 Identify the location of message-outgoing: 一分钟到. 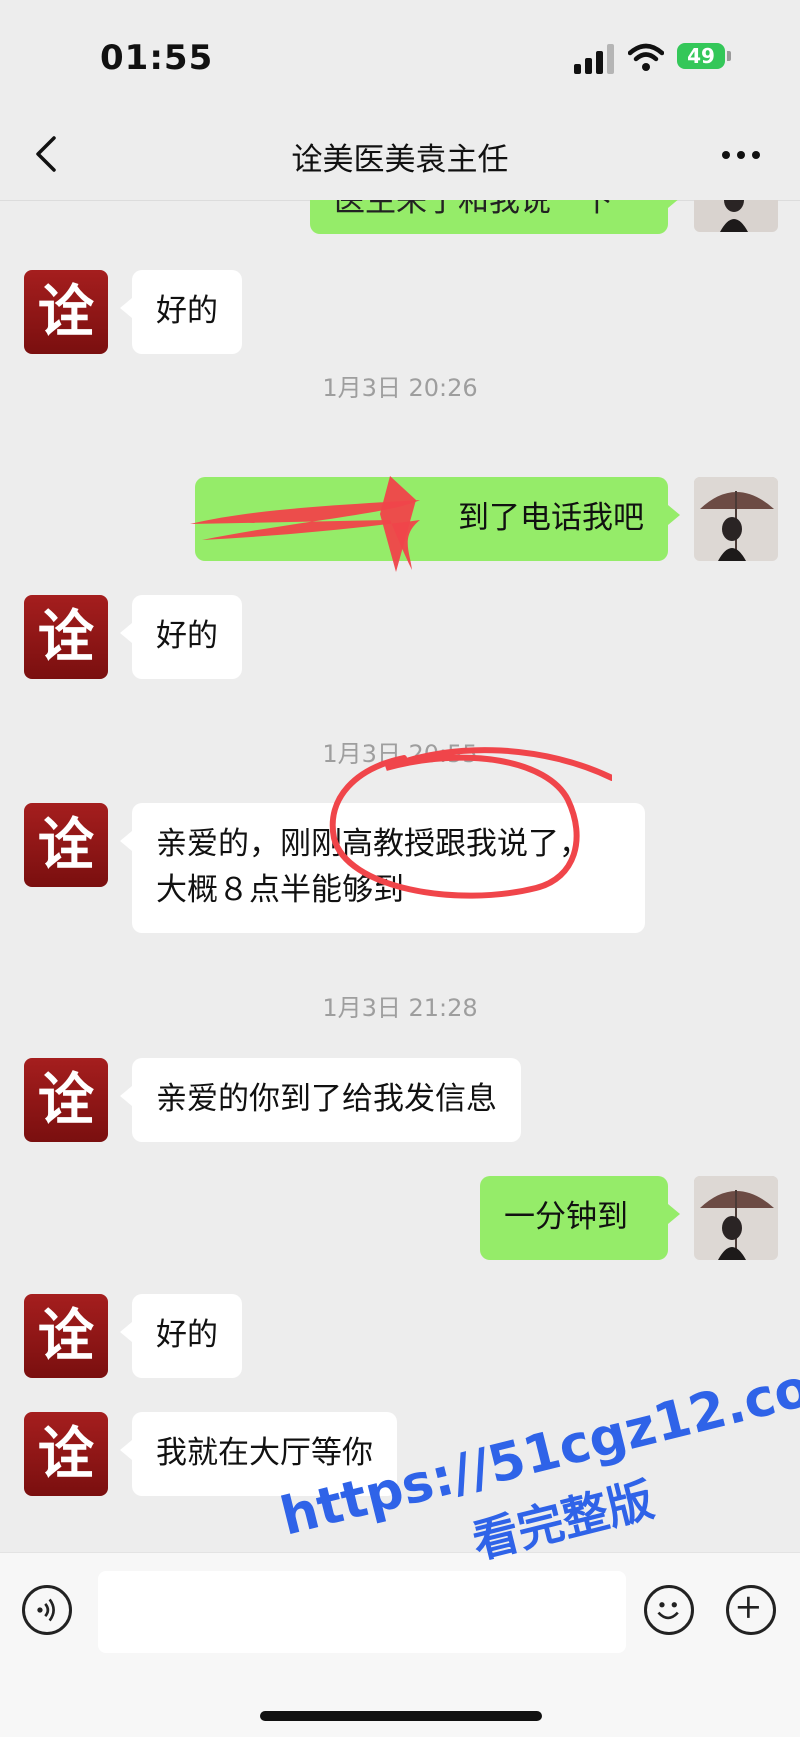
(580, 1218).